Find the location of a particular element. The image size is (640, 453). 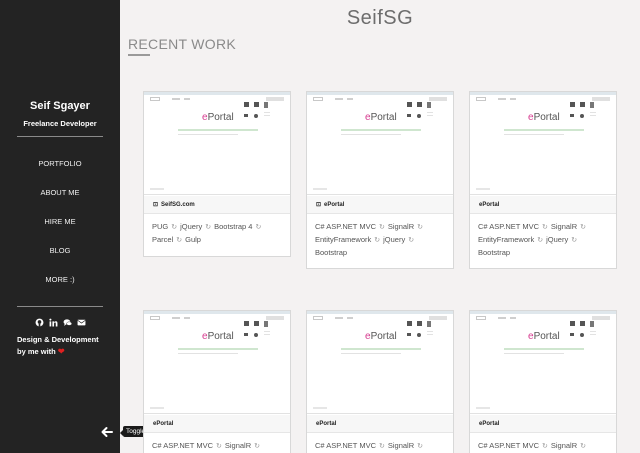

nav-more: MORE :) is located at coordinates (60, 279).